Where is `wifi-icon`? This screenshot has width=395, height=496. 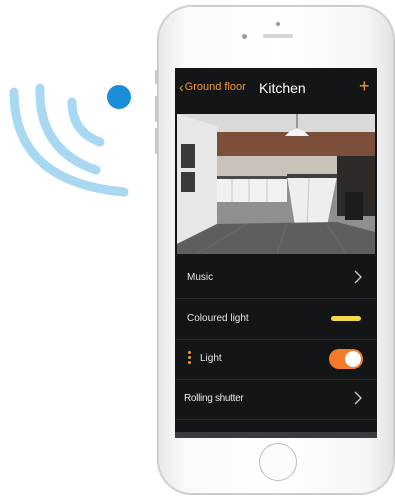 wifi-icon is located at coordinates (70, 140).